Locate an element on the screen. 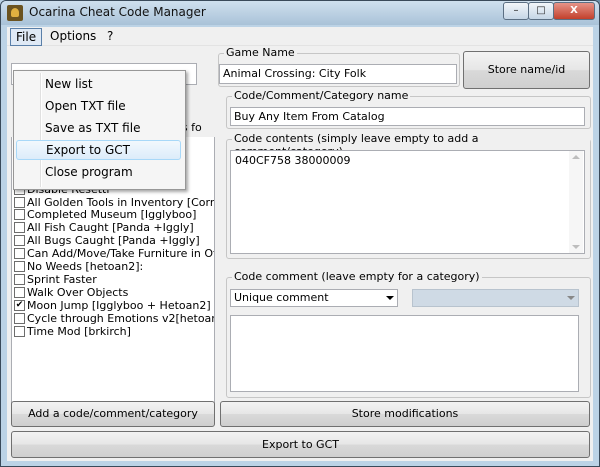 This screenshot has height=467, width=600. close-button: X is located at coordinates (574, 11).